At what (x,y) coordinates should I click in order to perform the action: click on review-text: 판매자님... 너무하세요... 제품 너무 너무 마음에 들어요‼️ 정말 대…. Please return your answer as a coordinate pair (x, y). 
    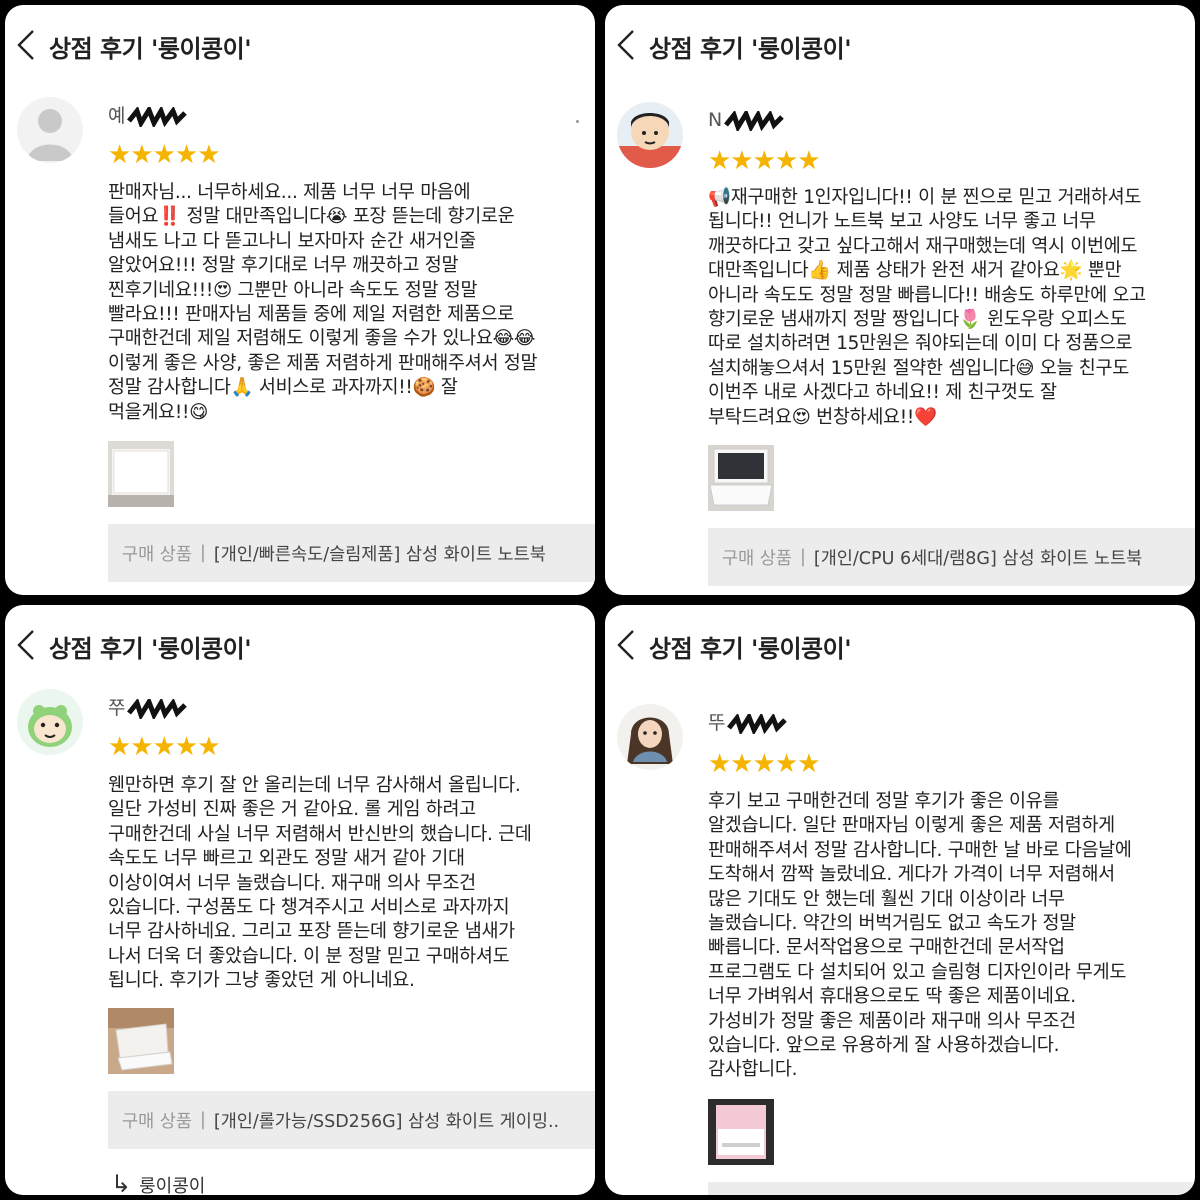
    Looking at the image, I should click on (323, 302).